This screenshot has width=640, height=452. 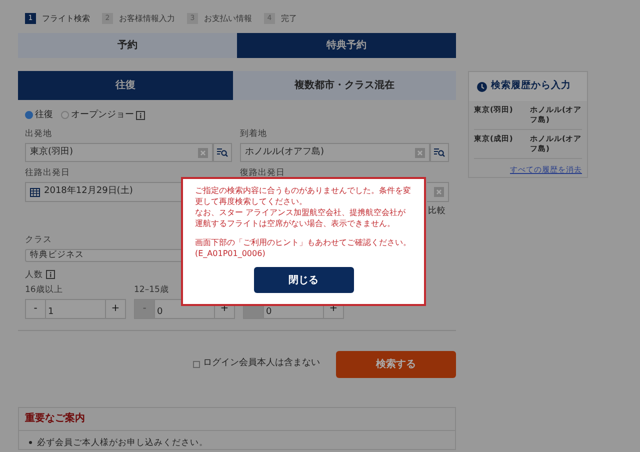 I want to click on trip-type-tab: 往復, so click(x=125, y=85).